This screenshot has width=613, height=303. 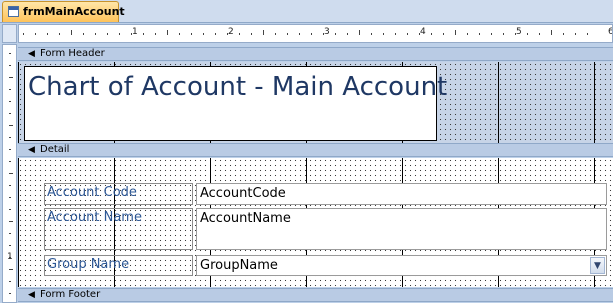 What do you see at coordinates (239, 265) in the screenshot?
I see `group-name-field-text: GroupName` at bounding box center [239, 265].